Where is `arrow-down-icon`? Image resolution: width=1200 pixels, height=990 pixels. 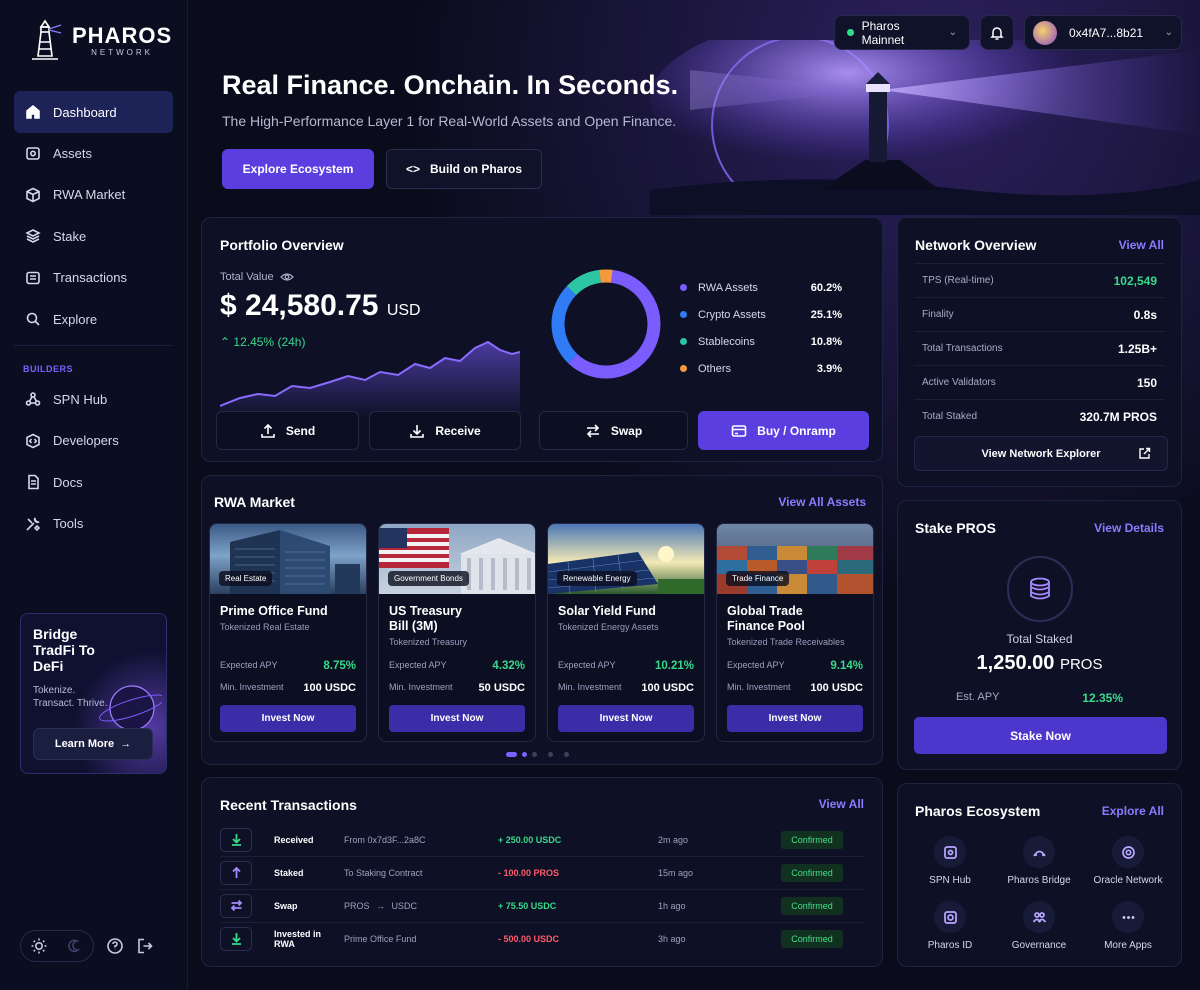 arrow-down-icon is located at coordinates (236, 839).